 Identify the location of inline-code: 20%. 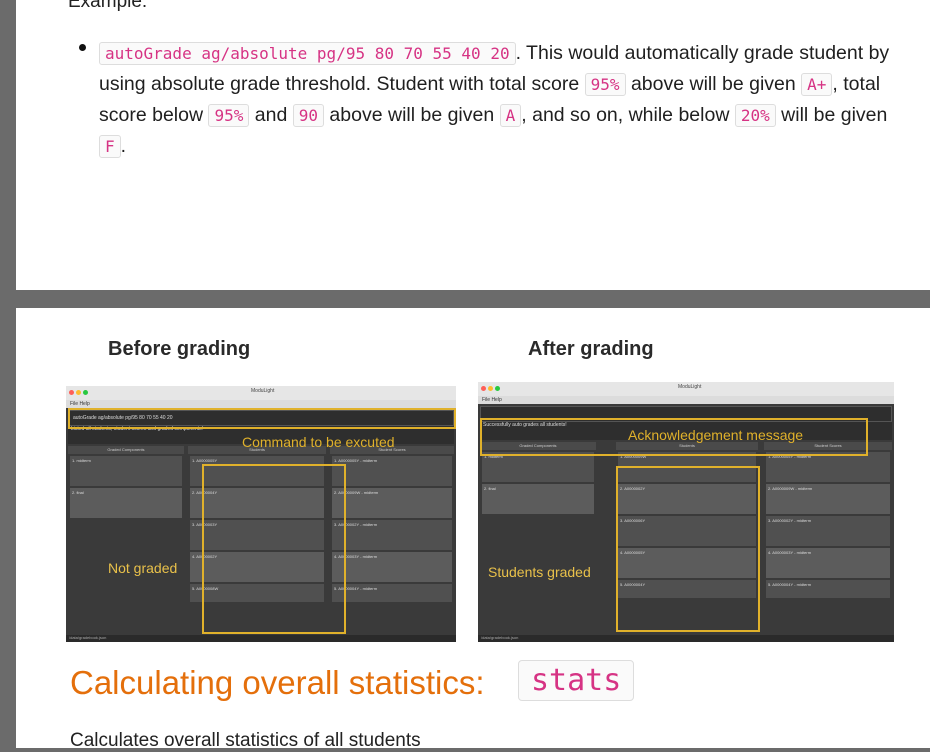
(755, 115).